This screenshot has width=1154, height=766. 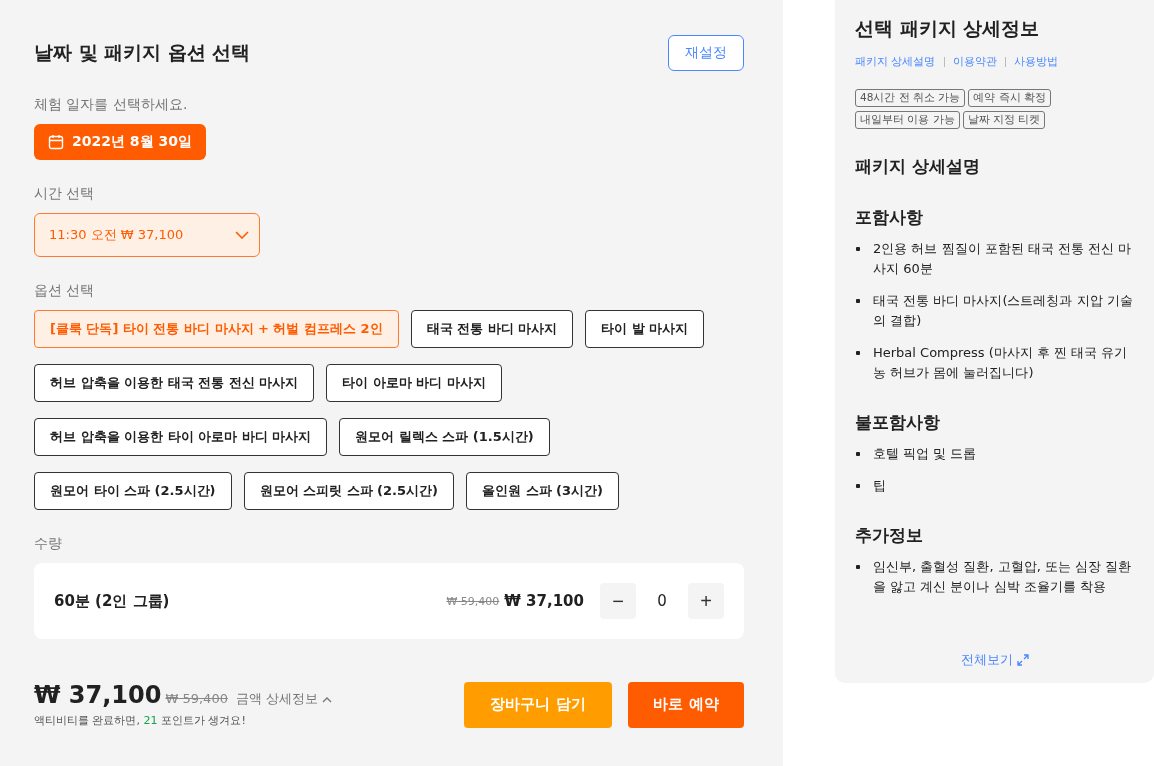 I want to click on field-label: 체험 일자를 선택하세요., so click(x=111, y=105).